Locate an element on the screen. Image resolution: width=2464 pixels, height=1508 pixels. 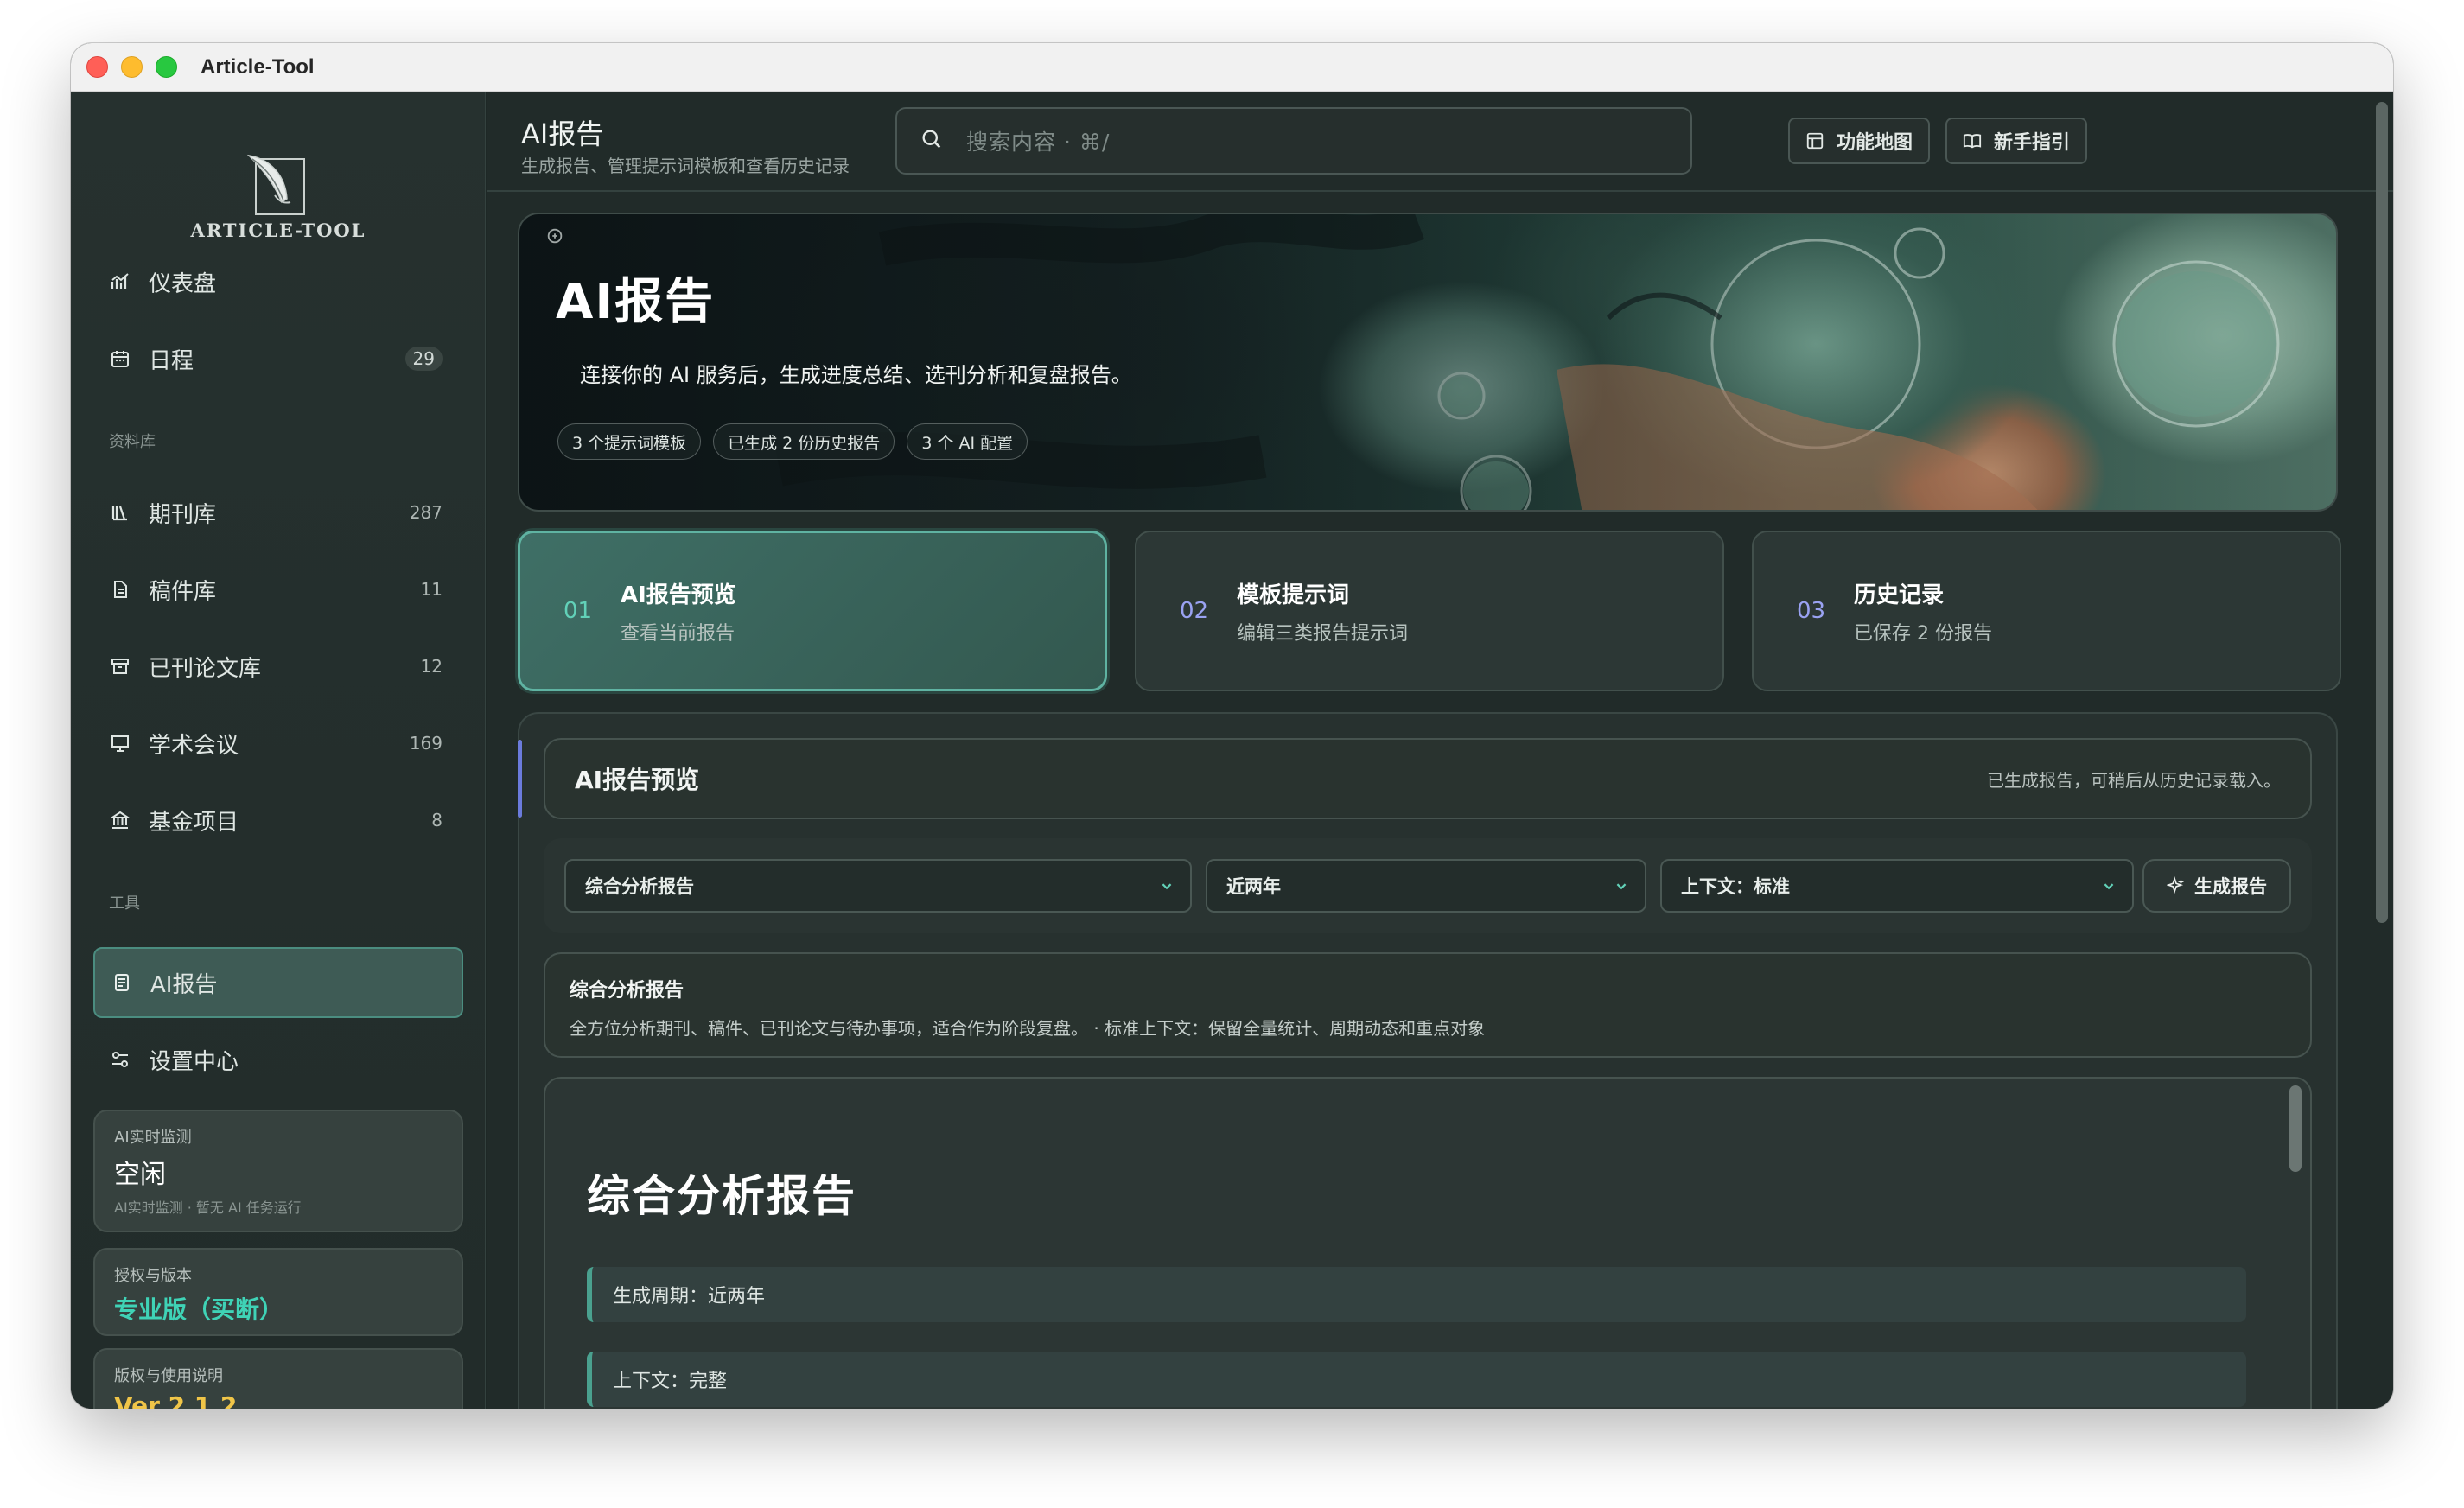
sidebar-item-ai-report: AI报告 is located at coordinates (278, 982).